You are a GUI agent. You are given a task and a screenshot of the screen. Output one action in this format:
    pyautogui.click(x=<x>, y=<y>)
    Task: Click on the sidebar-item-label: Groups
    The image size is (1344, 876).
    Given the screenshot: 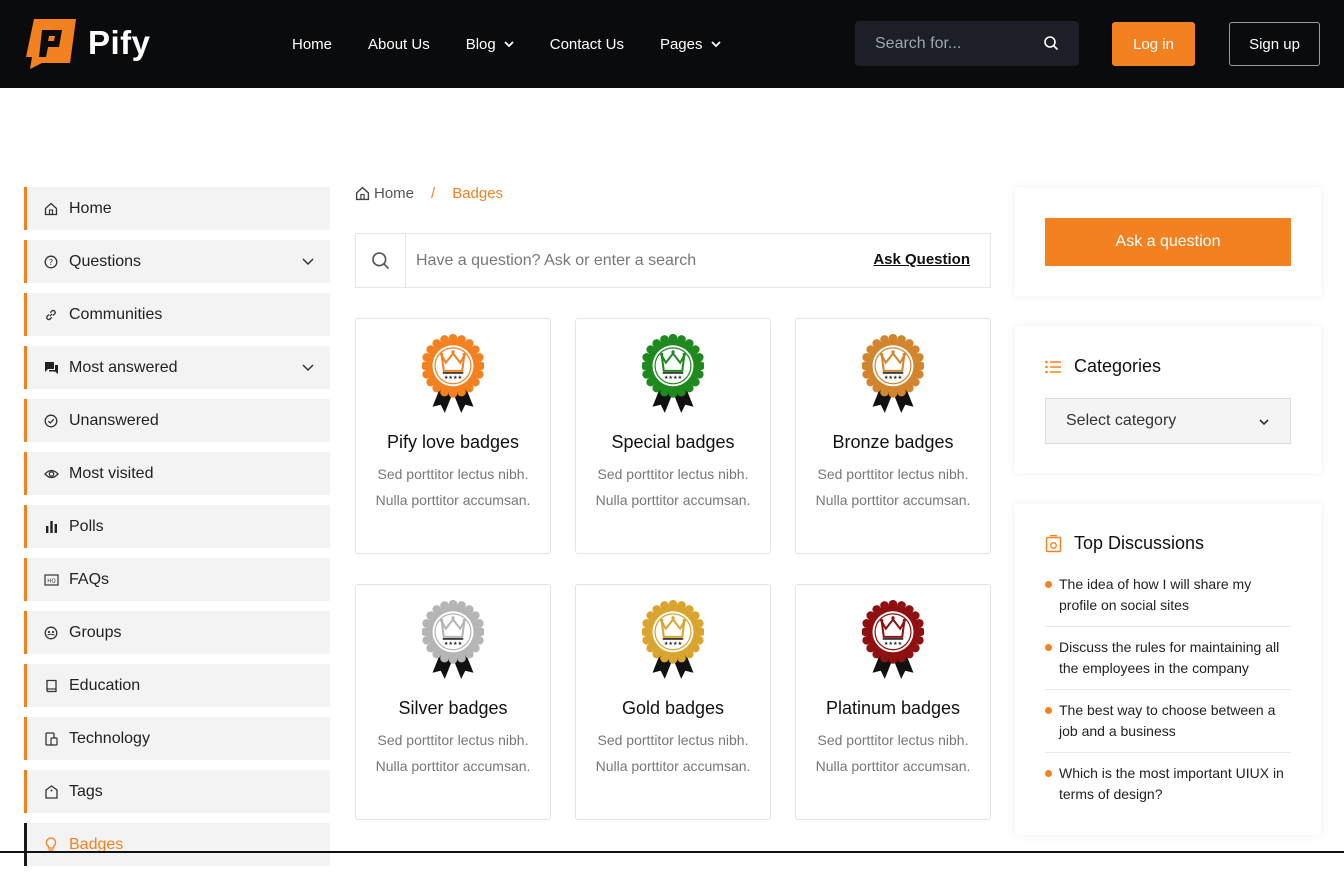 What is the action you would take?
    pyautogui.click(x=95, y=632)
    